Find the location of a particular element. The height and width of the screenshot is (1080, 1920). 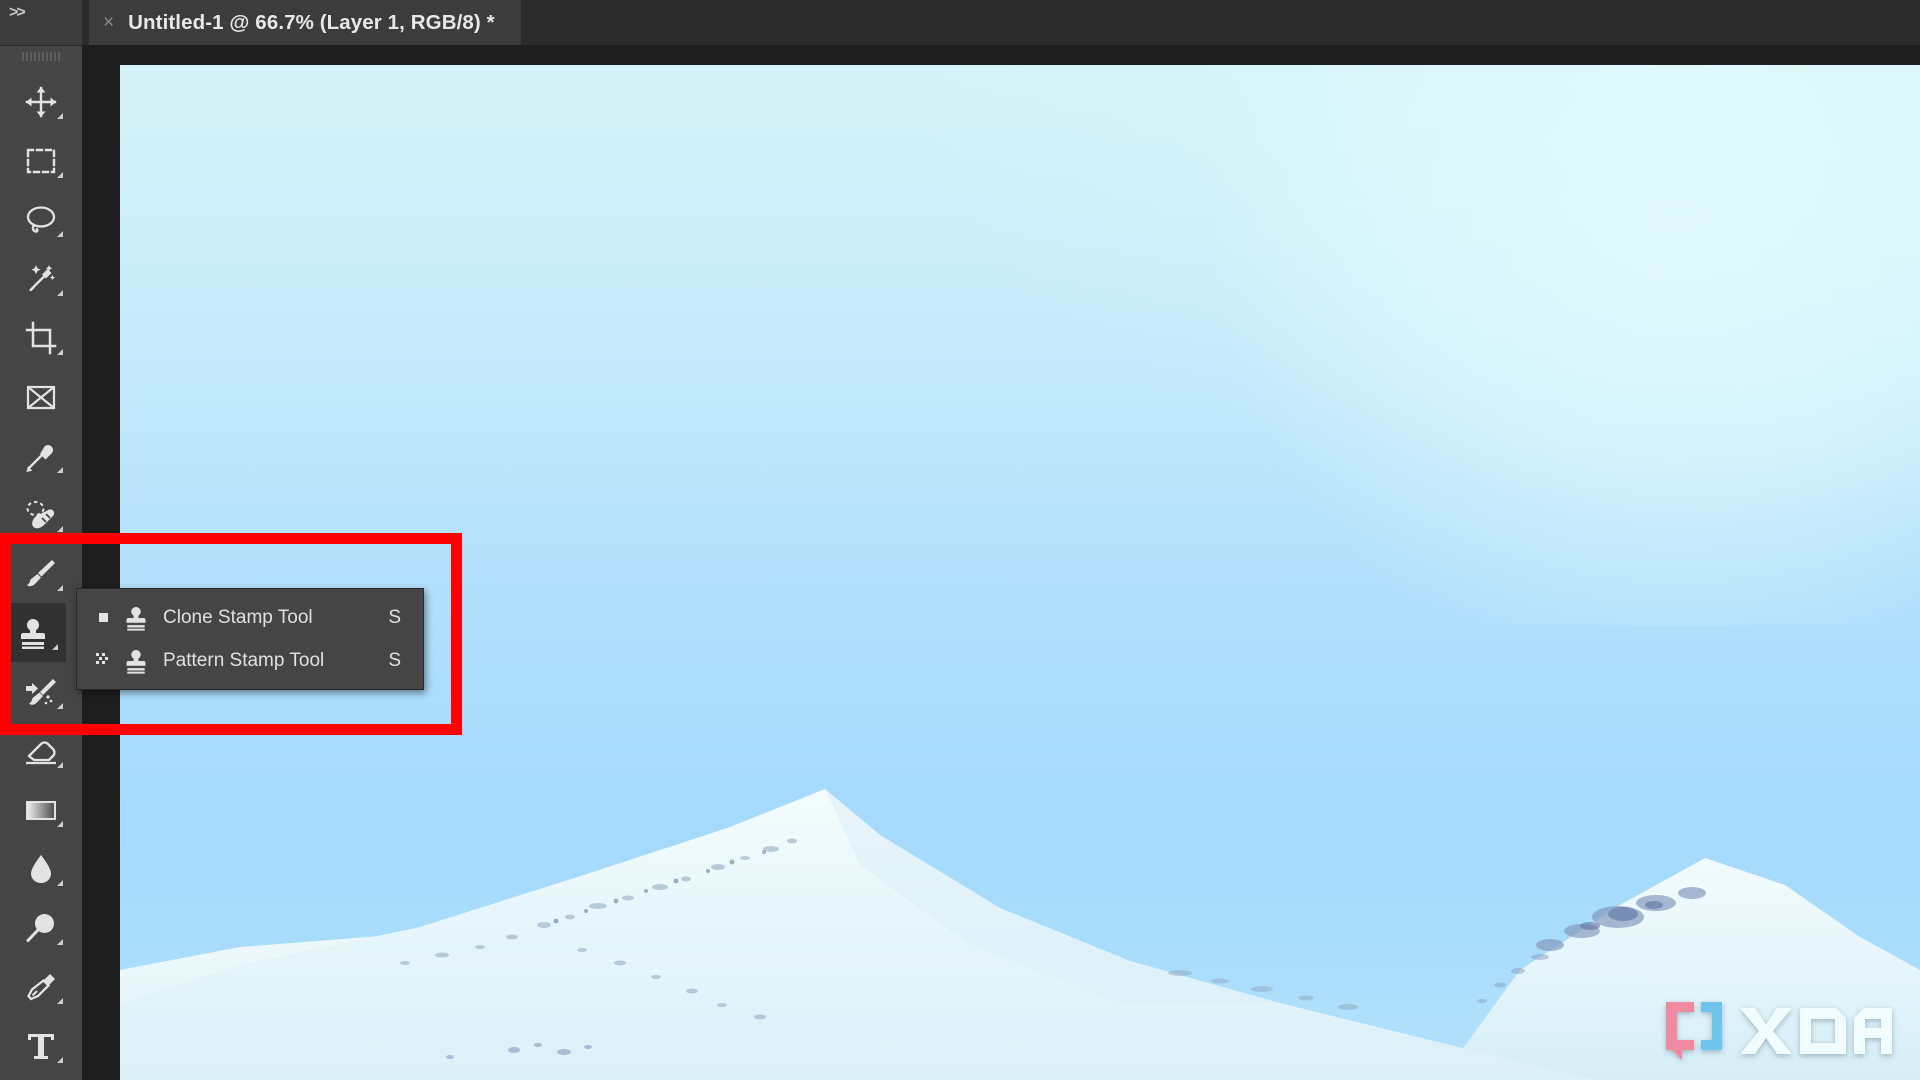

gradient-tool-button is located at coordinates (41, 809).